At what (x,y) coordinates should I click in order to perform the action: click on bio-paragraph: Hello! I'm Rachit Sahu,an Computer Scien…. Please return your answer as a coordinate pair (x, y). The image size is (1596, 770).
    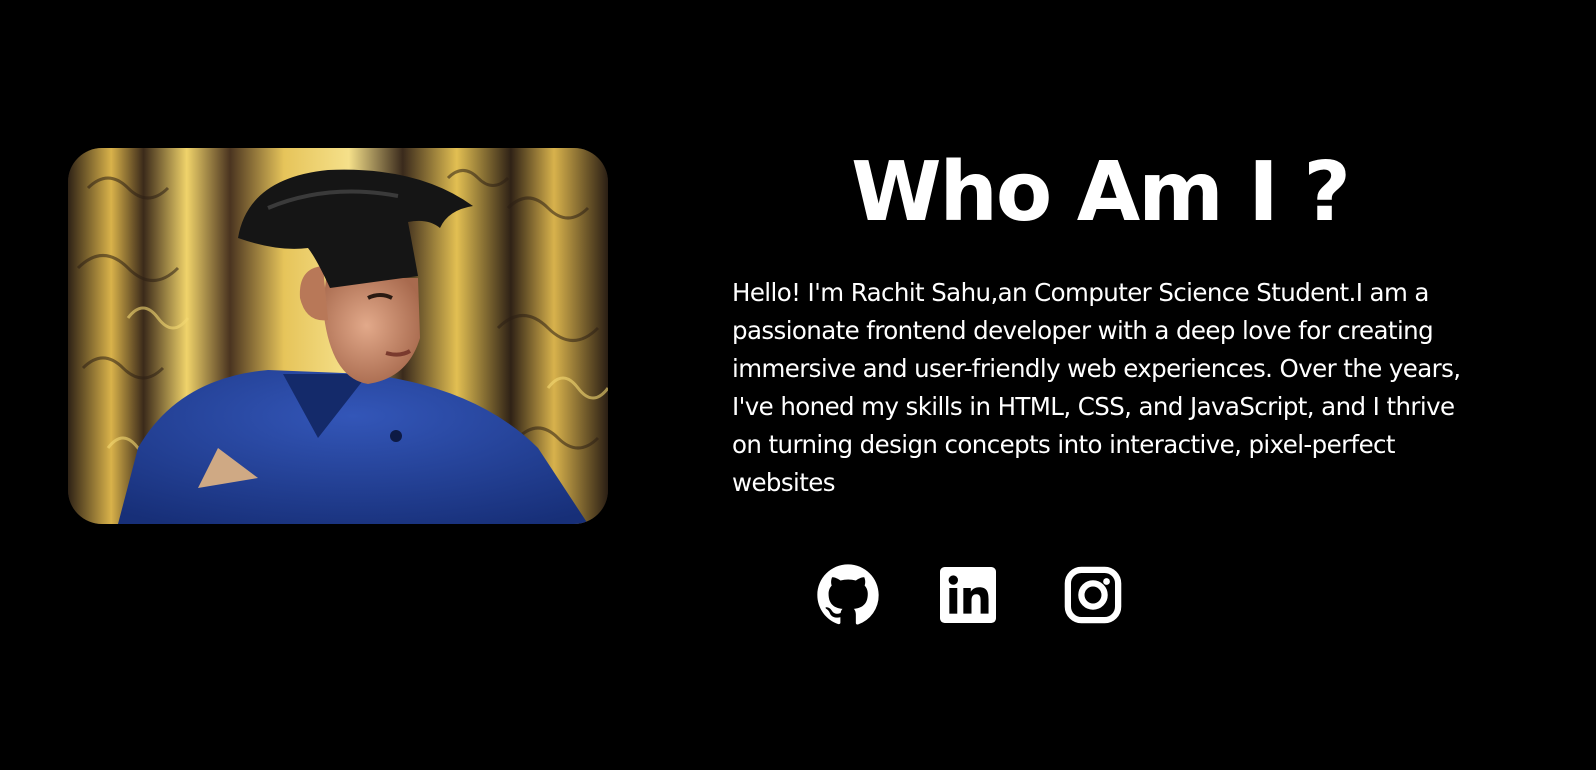
    Looking at the image, I should click on (1096, 387).